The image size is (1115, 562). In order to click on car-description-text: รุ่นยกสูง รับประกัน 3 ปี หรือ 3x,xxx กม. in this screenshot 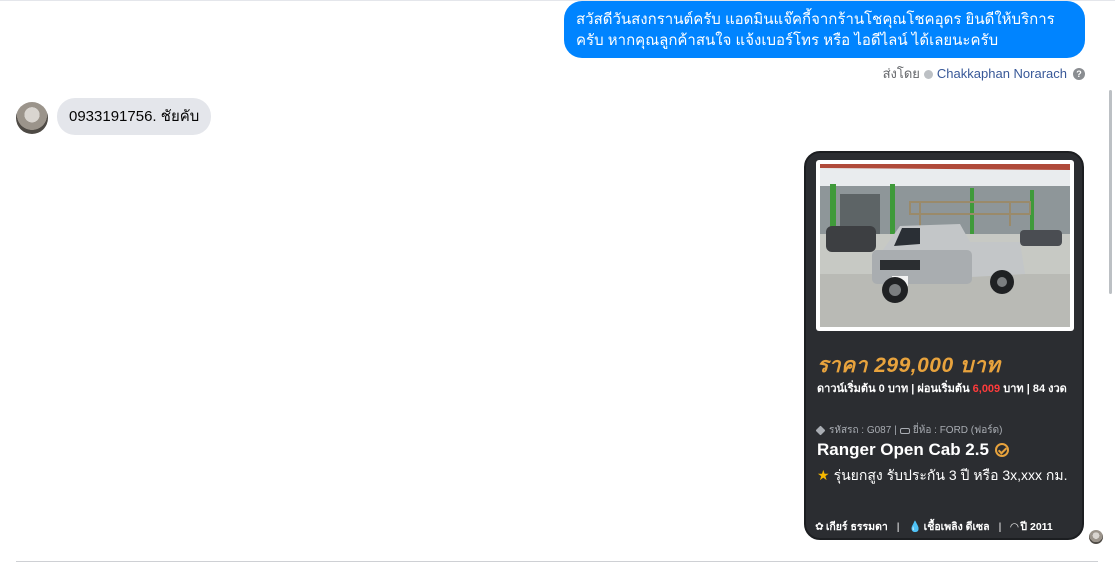, I will do `click(950, 475)`.